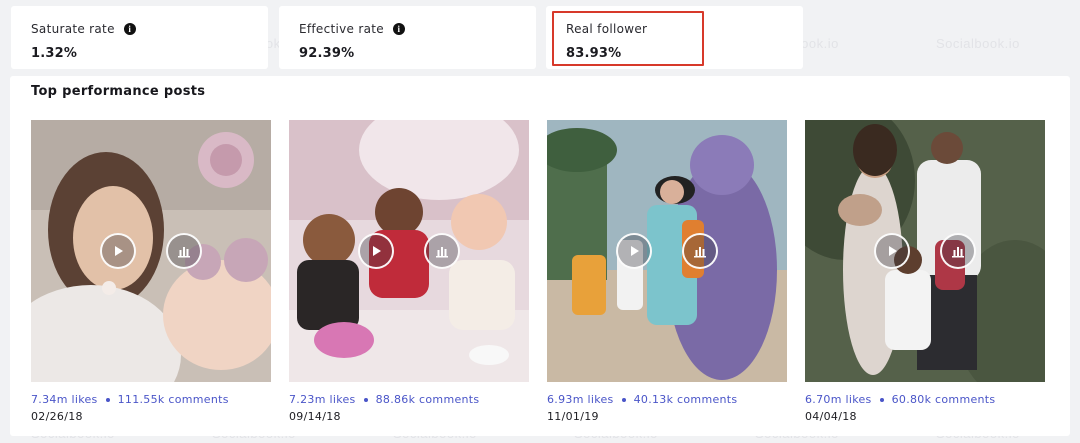 The width and height of the screenshot is (1080, 443). What do you see at coordinates (327, 53) in the screenshot?
I see `stat-value: 92.39%` at bounding box center [327, 53].